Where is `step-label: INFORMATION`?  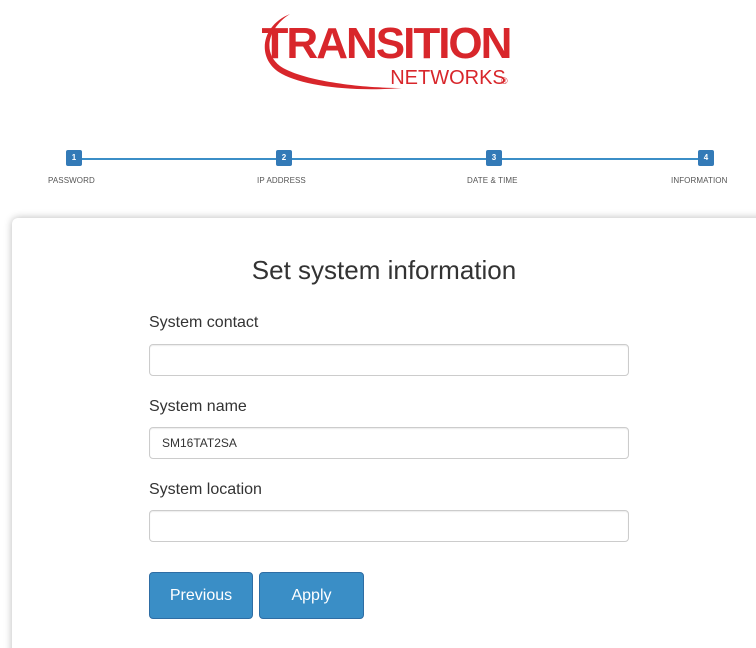 step-label: INFORMATION is located at coordinates (699, 180).